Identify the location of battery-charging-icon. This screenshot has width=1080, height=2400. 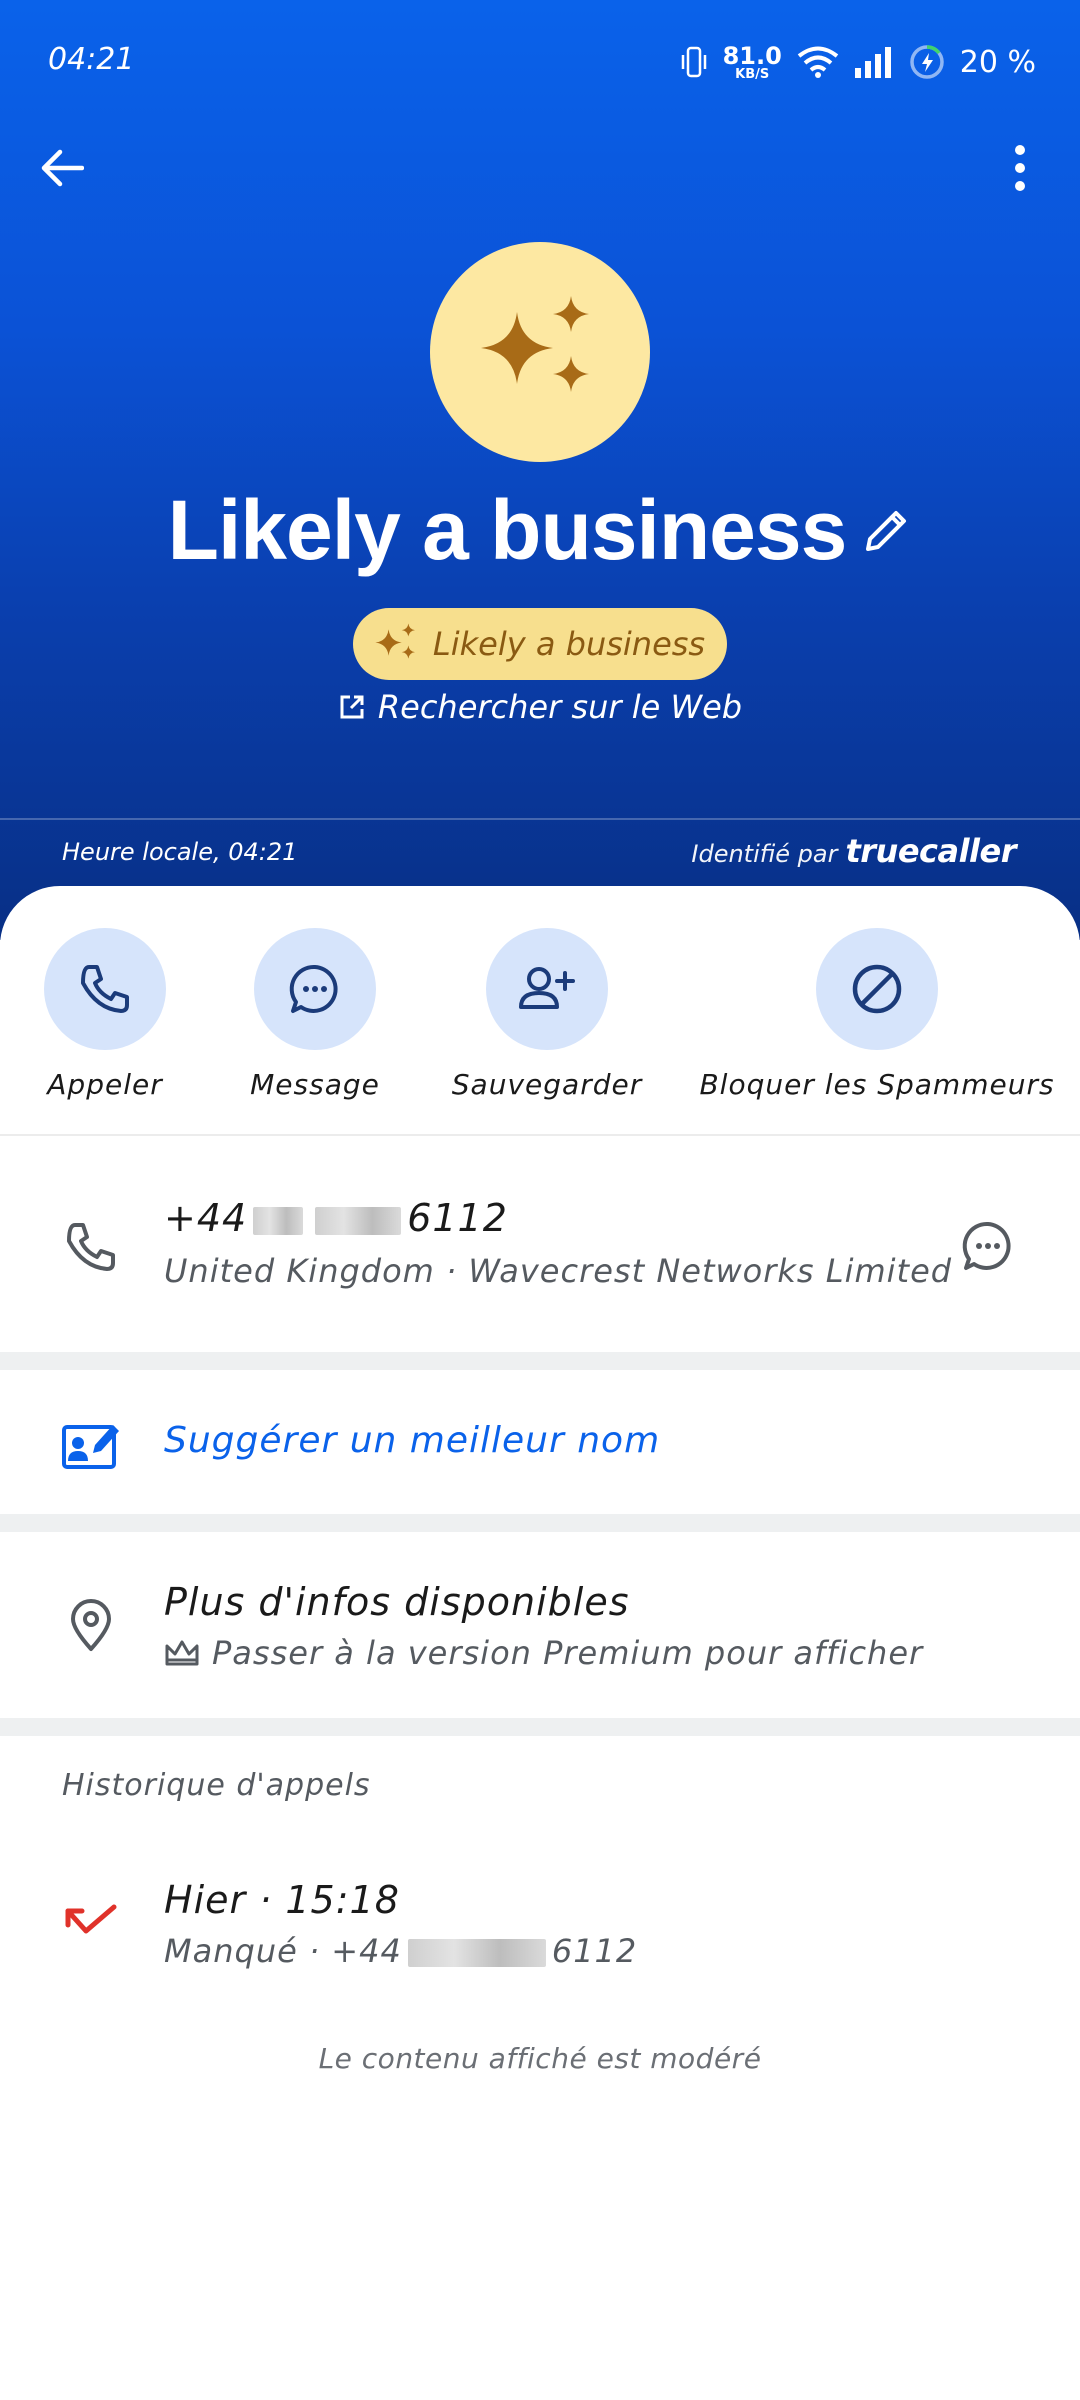
(927, 62).